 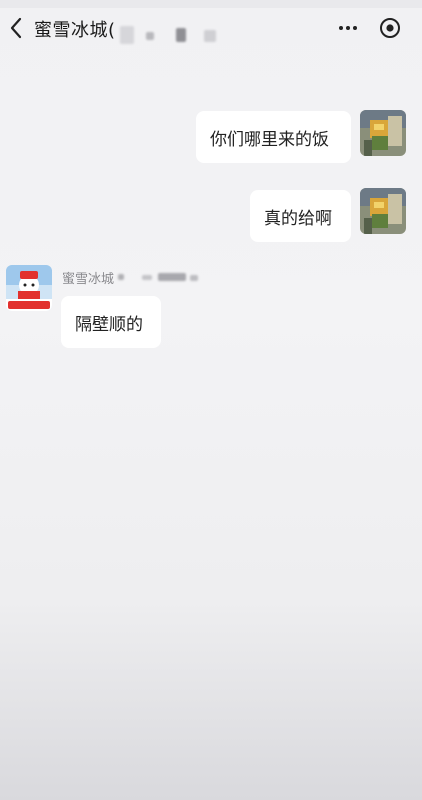 I want to click on close-miniapp-button, so click(x=390, y=28).